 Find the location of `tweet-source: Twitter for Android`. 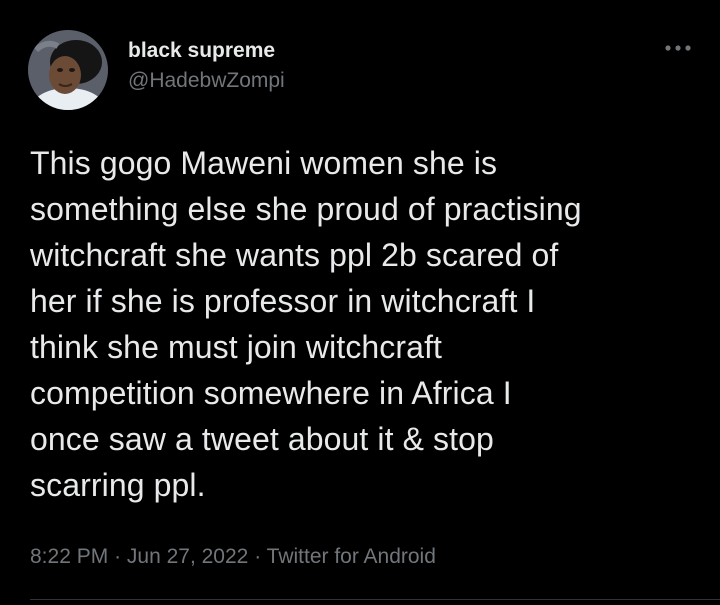

tweet-source: Twitter for Android is located at coordinates (351, 556).